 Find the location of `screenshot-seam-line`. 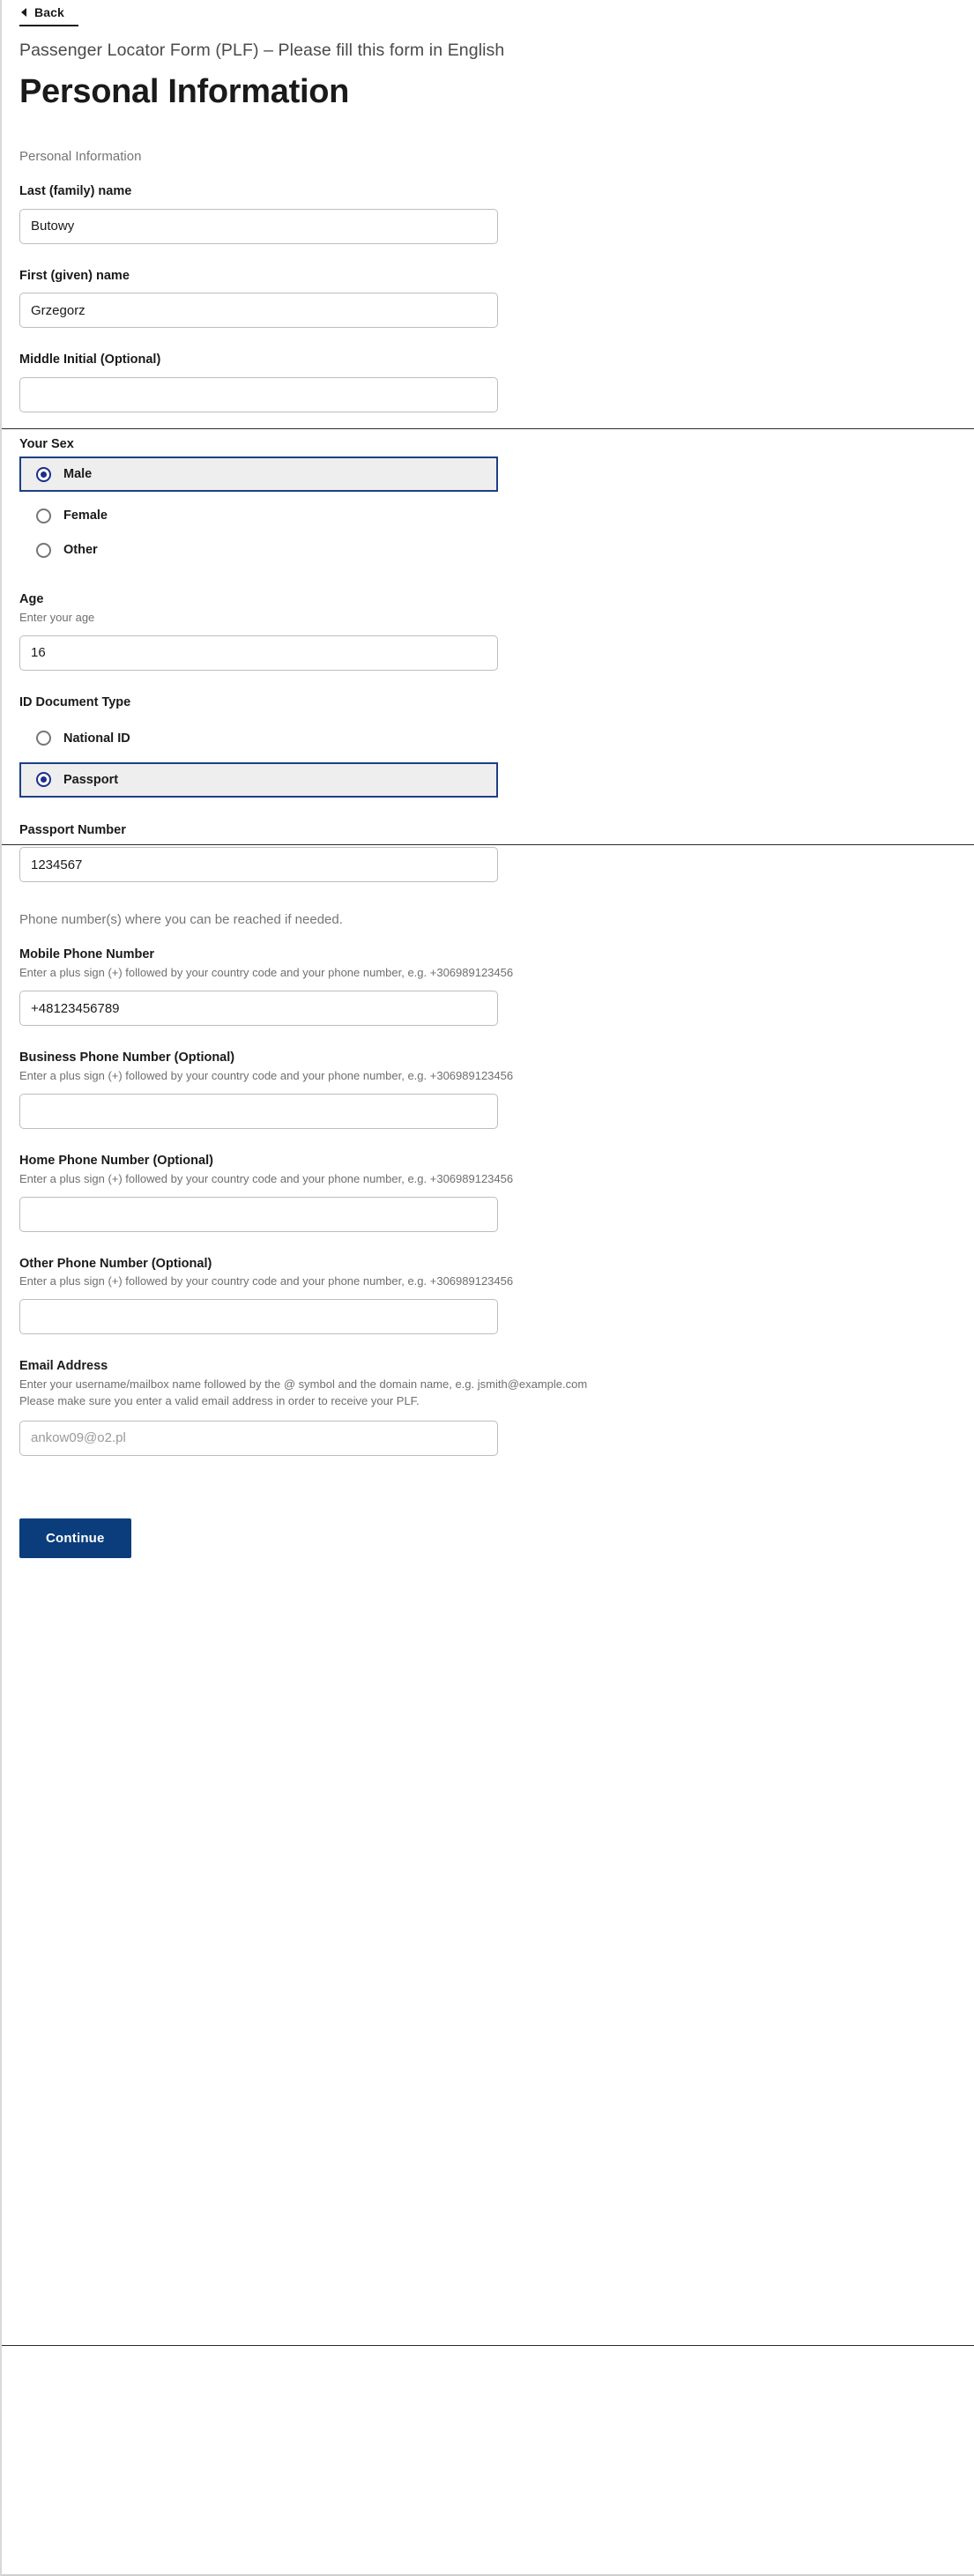

screenshot-seam-line is located at coordinates (488, 2345).